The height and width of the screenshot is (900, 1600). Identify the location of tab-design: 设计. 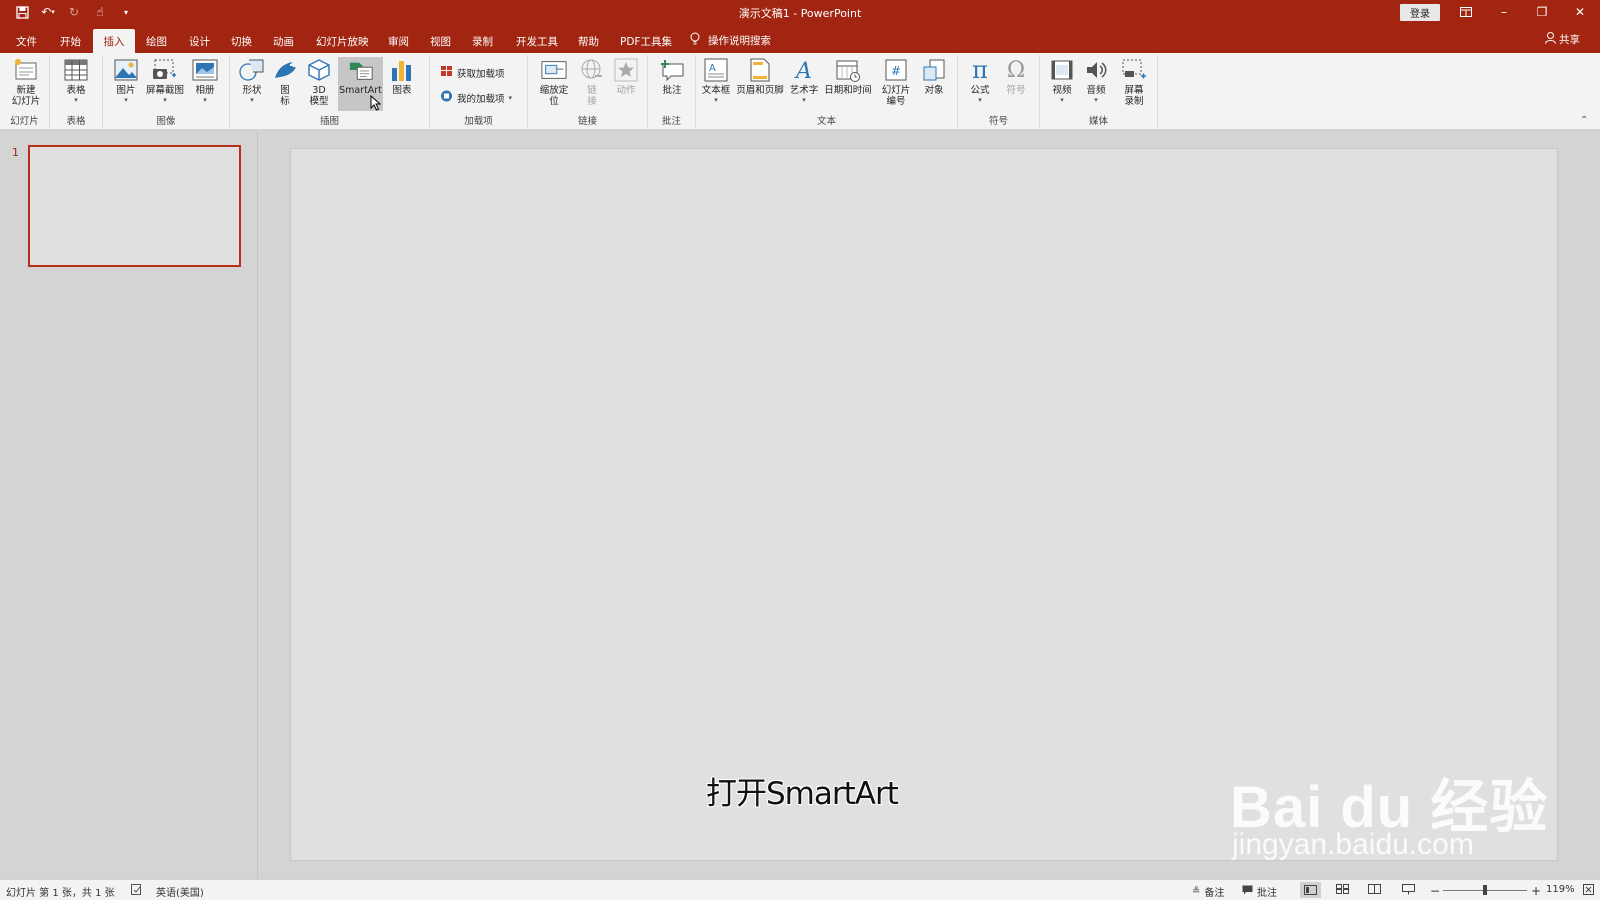
(199, 41).